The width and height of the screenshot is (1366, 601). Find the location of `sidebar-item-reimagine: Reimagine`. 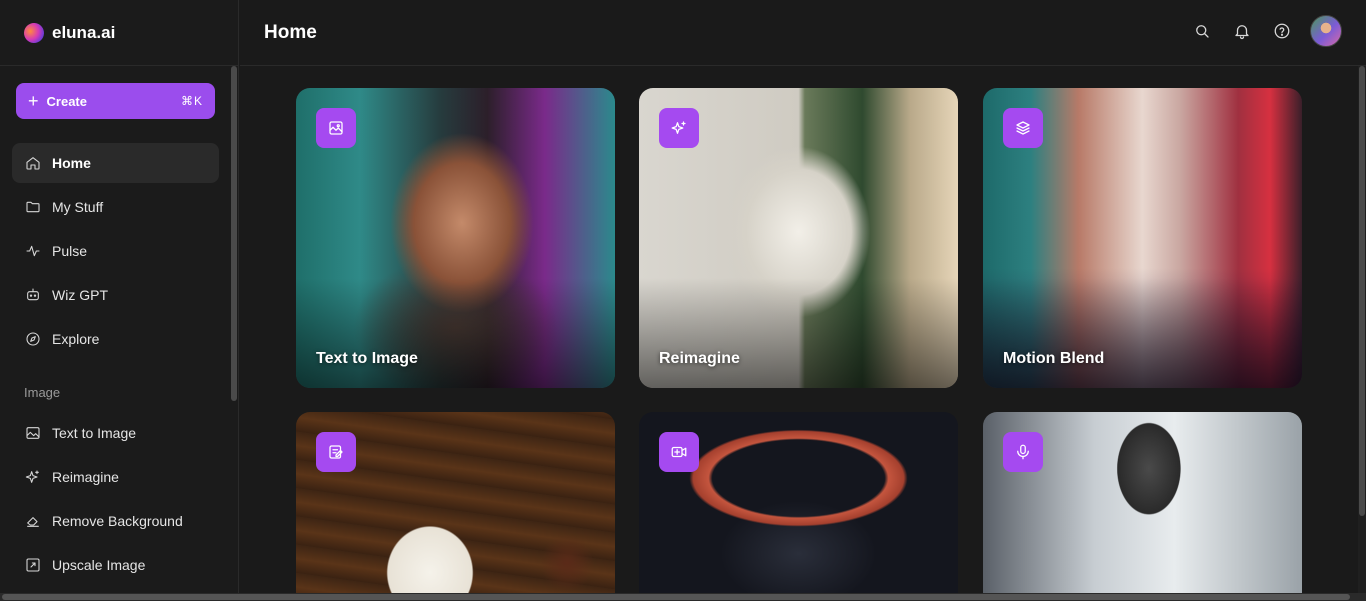

sidebar-item-reimagine: Reimagine is located at coordinates (115, 477).